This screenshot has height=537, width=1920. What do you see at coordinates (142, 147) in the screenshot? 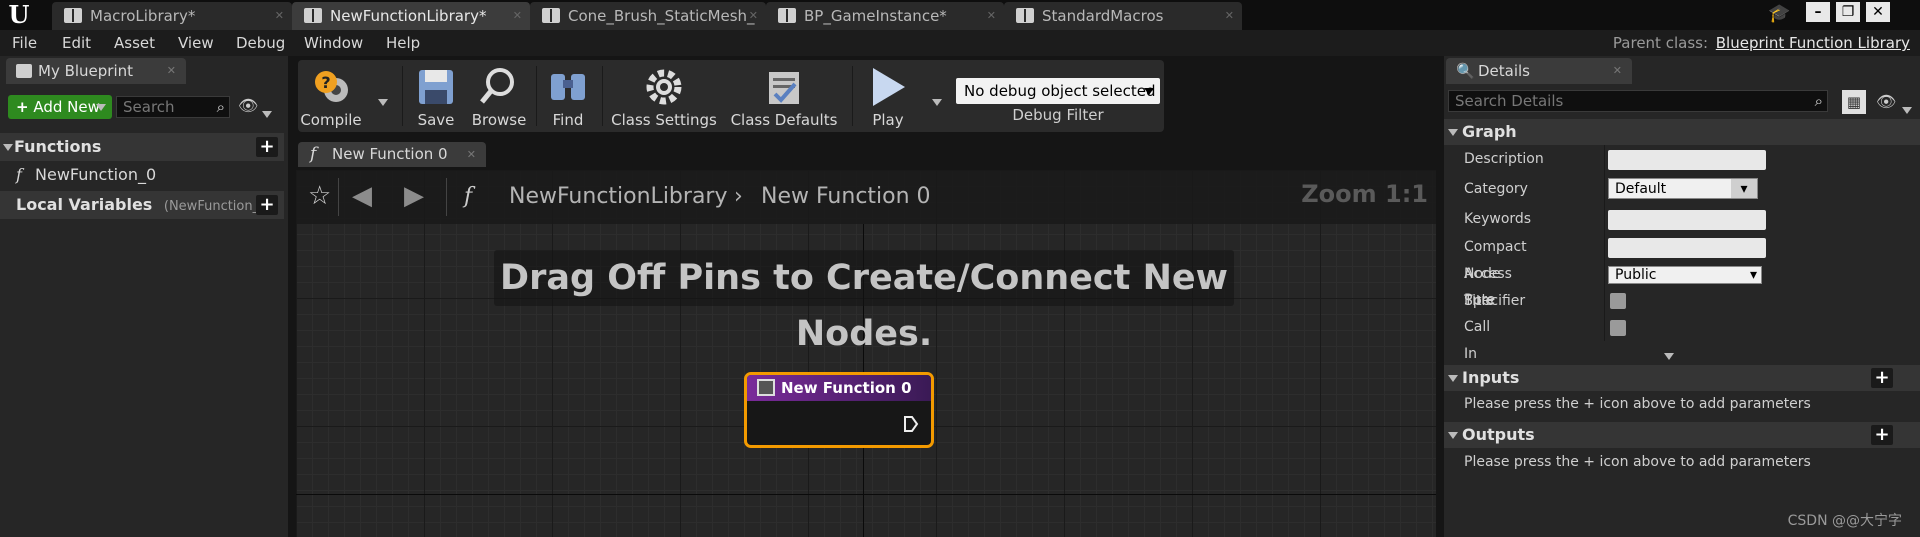
I see `functions-header: Functions` at bounding box center [142, 147].